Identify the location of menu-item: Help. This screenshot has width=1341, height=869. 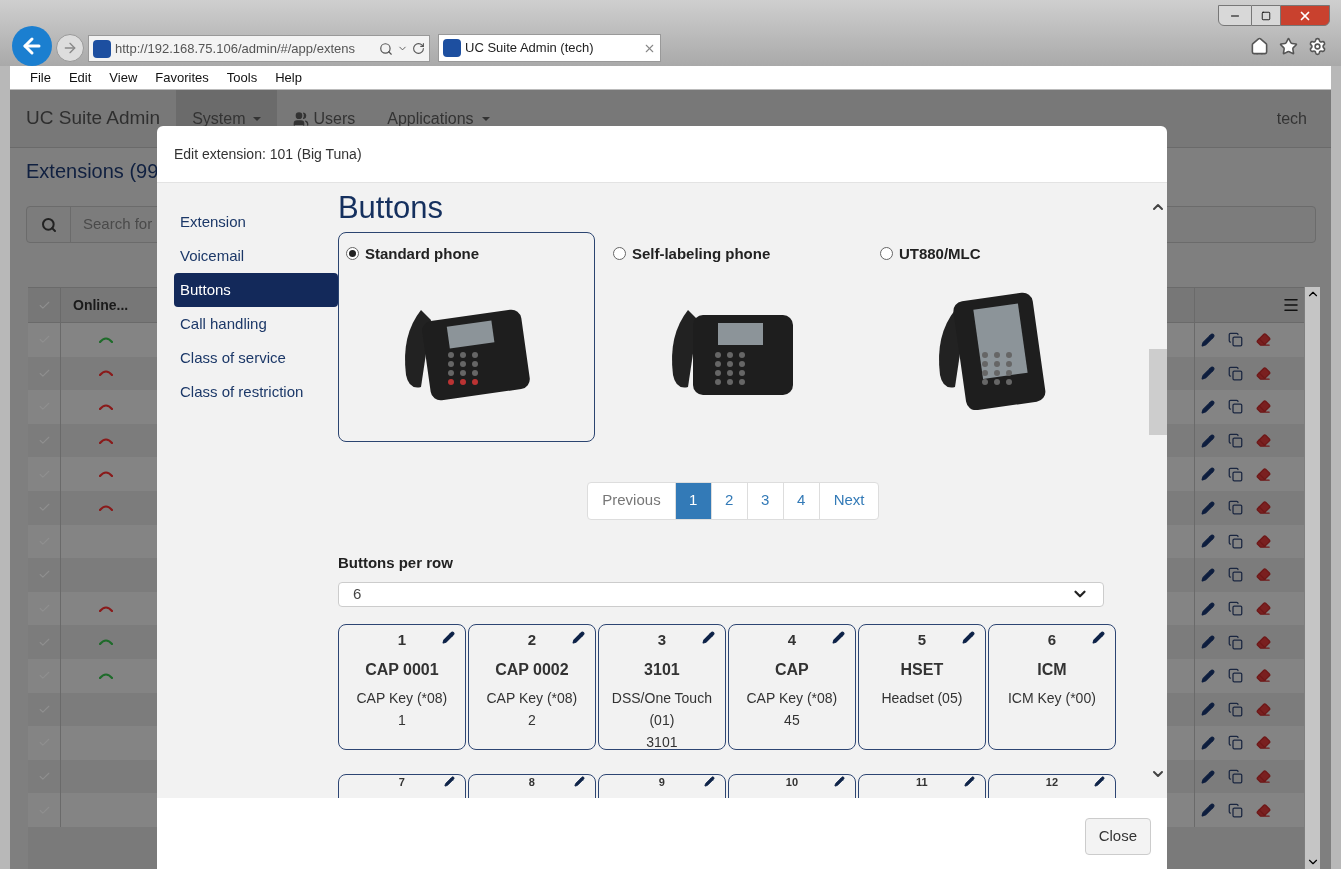
(288, 77).